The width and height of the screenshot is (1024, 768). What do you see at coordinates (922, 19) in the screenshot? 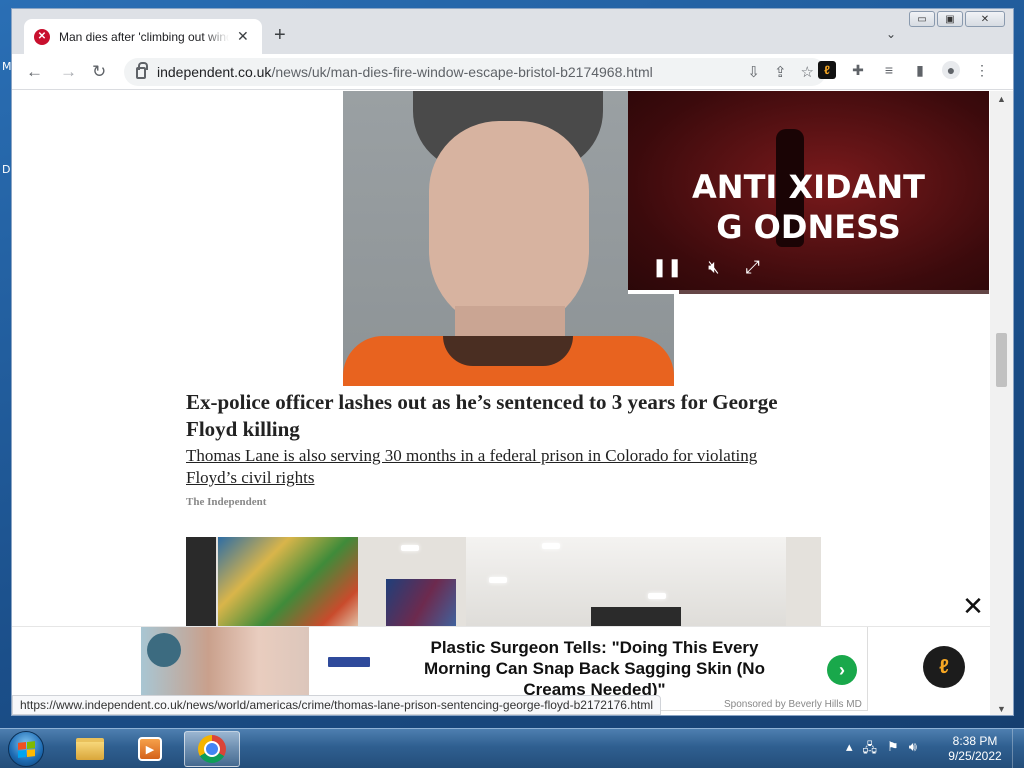
I see `minimize-icon: ▭` at bounding box center [922, 19].